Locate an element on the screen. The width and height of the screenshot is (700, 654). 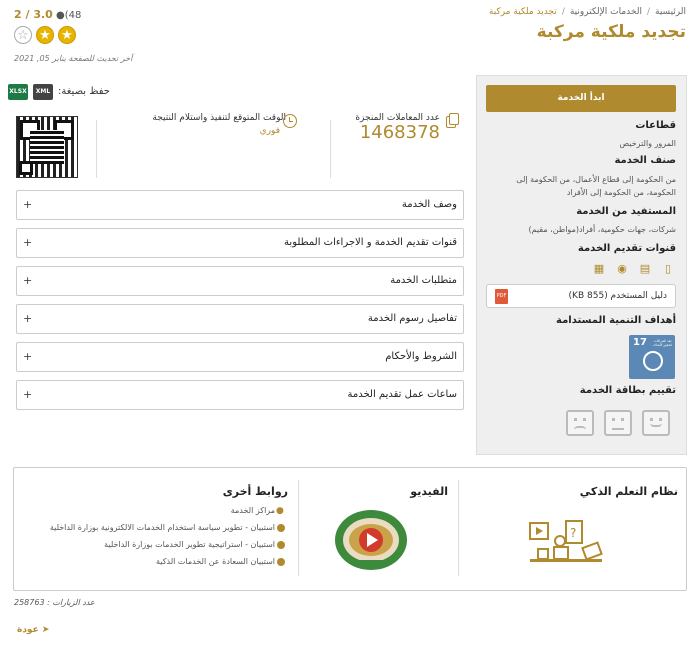
rating-votes: (48 is located at coordinates (73, 15).